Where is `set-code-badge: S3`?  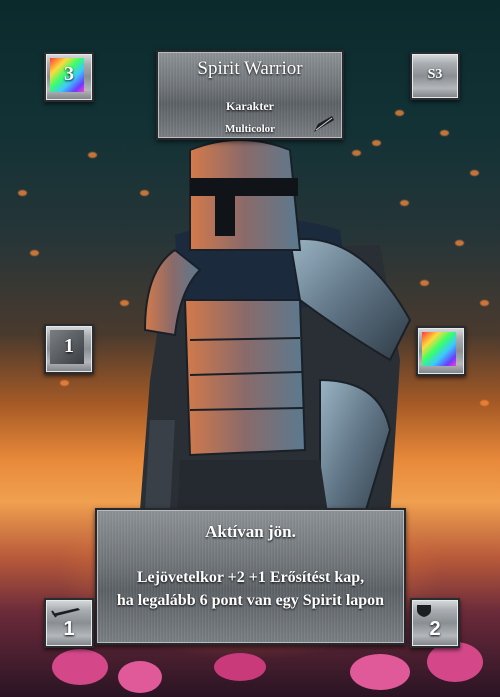
set-code-badge: S3 is located at coordinates (435, 76).